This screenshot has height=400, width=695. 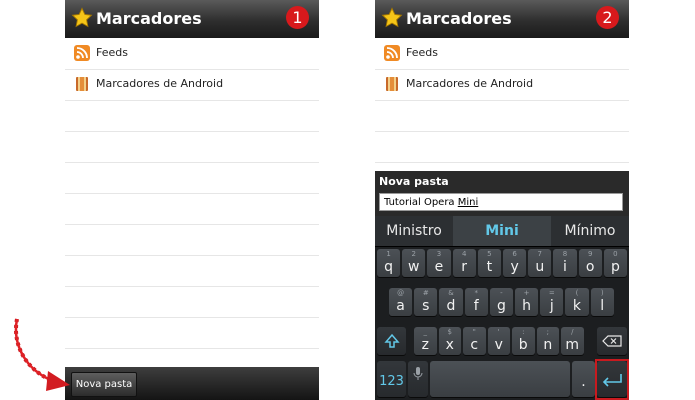 What do you see at coordinates (583, 379) in the screenshot?
I see `period-key: .` at bounding box center [583, 379].